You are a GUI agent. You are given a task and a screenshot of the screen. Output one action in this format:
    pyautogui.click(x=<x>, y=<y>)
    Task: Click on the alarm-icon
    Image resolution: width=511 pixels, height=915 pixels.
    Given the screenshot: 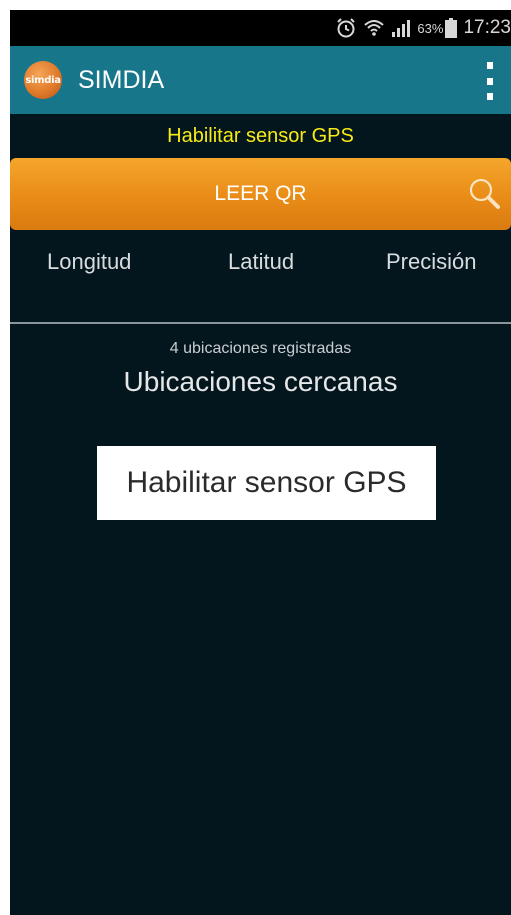 What is the action you would take?
    pyautogui.click(x=346, y=28)
    